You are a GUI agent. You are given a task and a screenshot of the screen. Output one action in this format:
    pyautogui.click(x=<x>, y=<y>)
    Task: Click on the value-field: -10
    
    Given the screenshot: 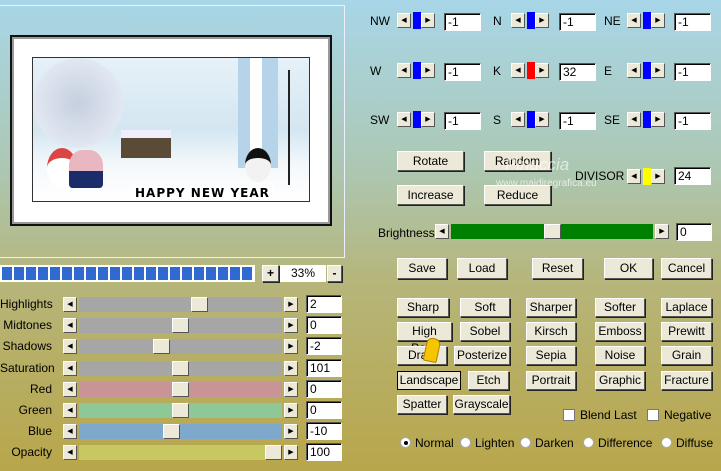 What is the action you would take?
    pyautogui.click(x=324, y=431)
    